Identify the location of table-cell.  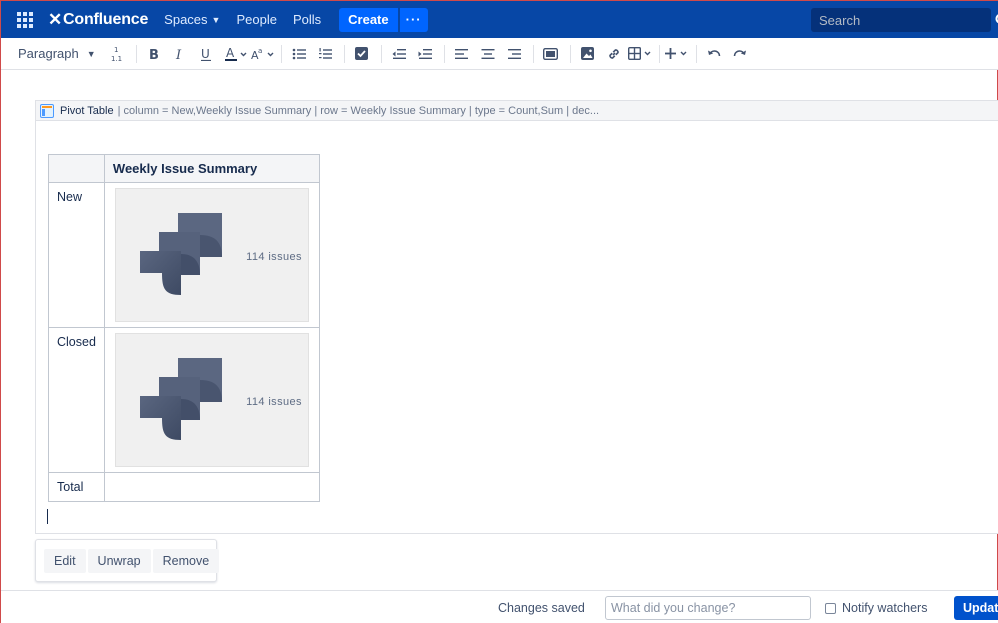
(211, 487).